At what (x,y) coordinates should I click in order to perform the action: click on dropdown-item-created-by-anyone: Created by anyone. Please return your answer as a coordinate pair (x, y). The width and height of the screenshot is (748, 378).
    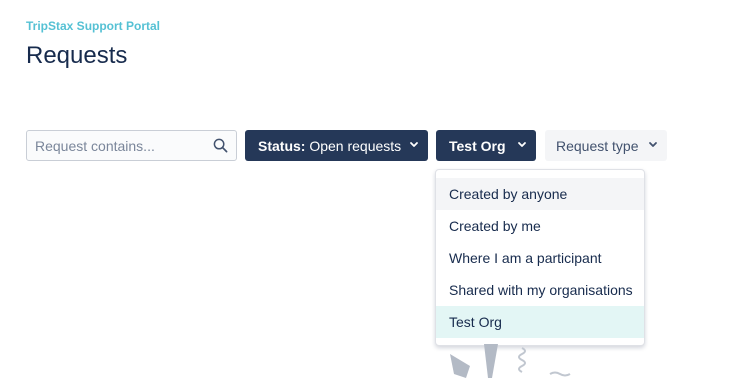
    Looking at the image, I should click on (540, 194).